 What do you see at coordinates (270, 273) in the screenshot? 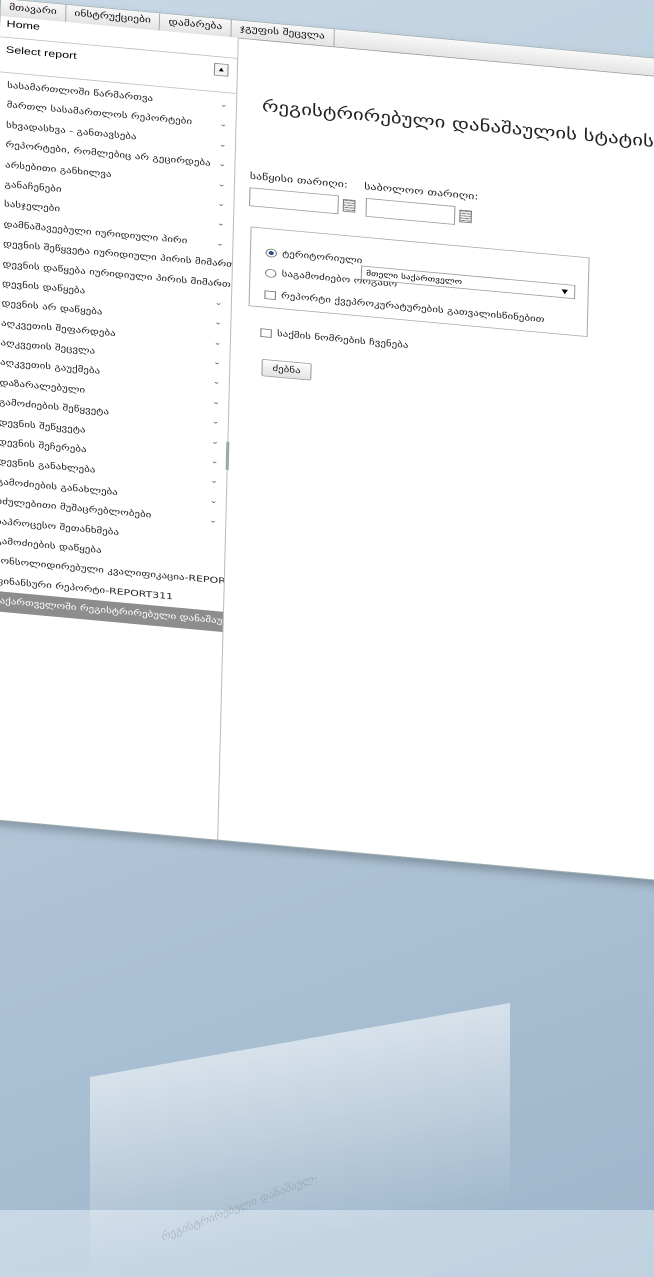
I see `radio-investigative-control` at bounding box center [270, 273].